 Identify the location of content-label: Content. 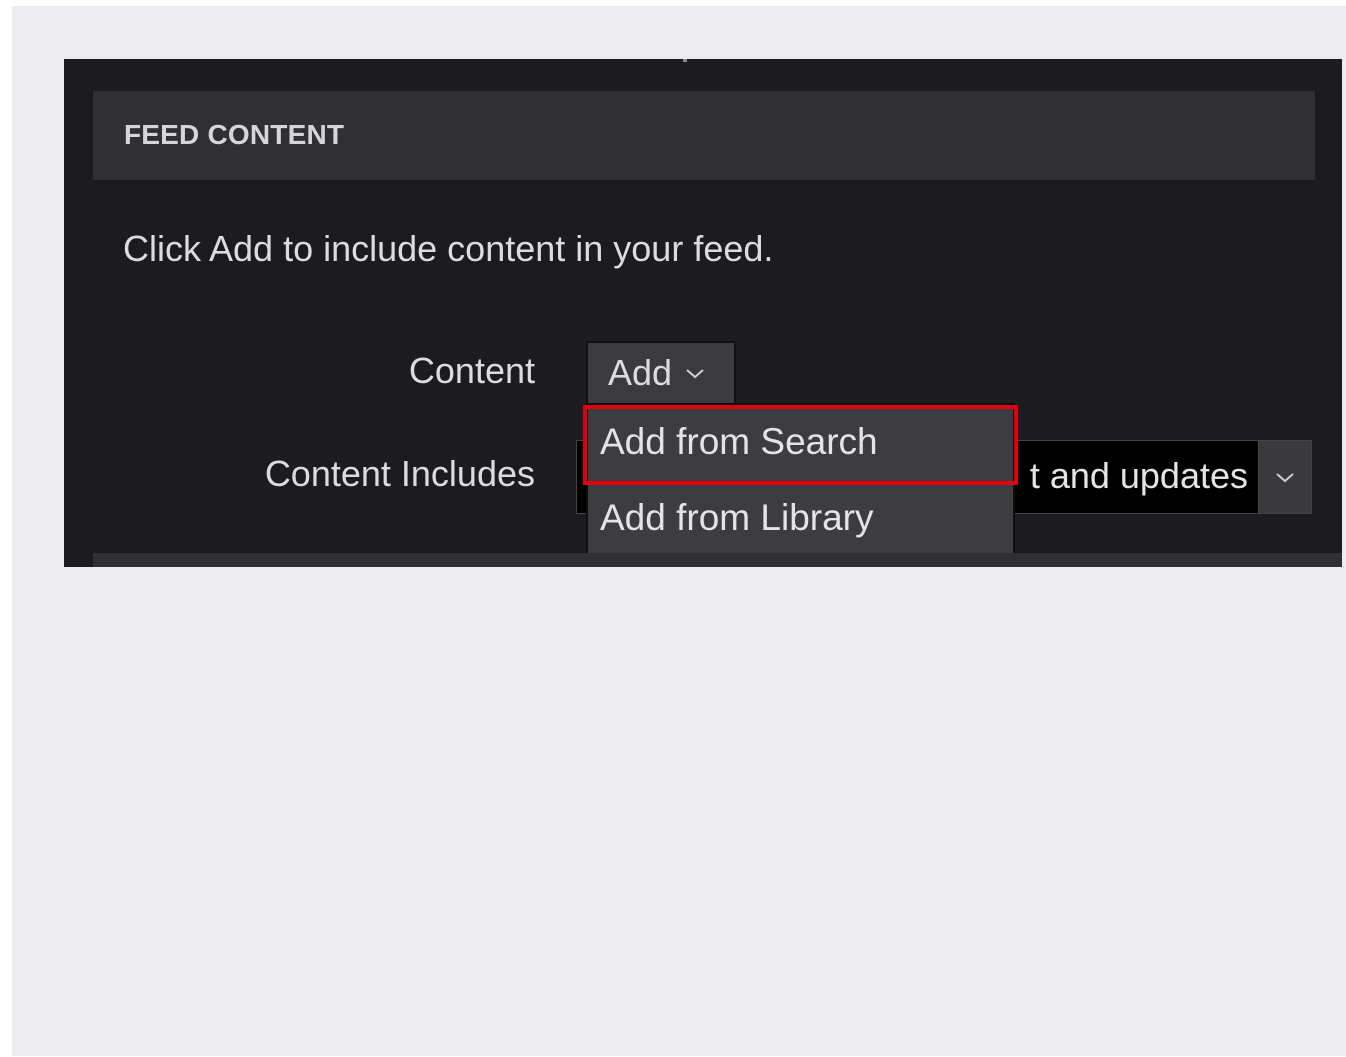
(471, 370).